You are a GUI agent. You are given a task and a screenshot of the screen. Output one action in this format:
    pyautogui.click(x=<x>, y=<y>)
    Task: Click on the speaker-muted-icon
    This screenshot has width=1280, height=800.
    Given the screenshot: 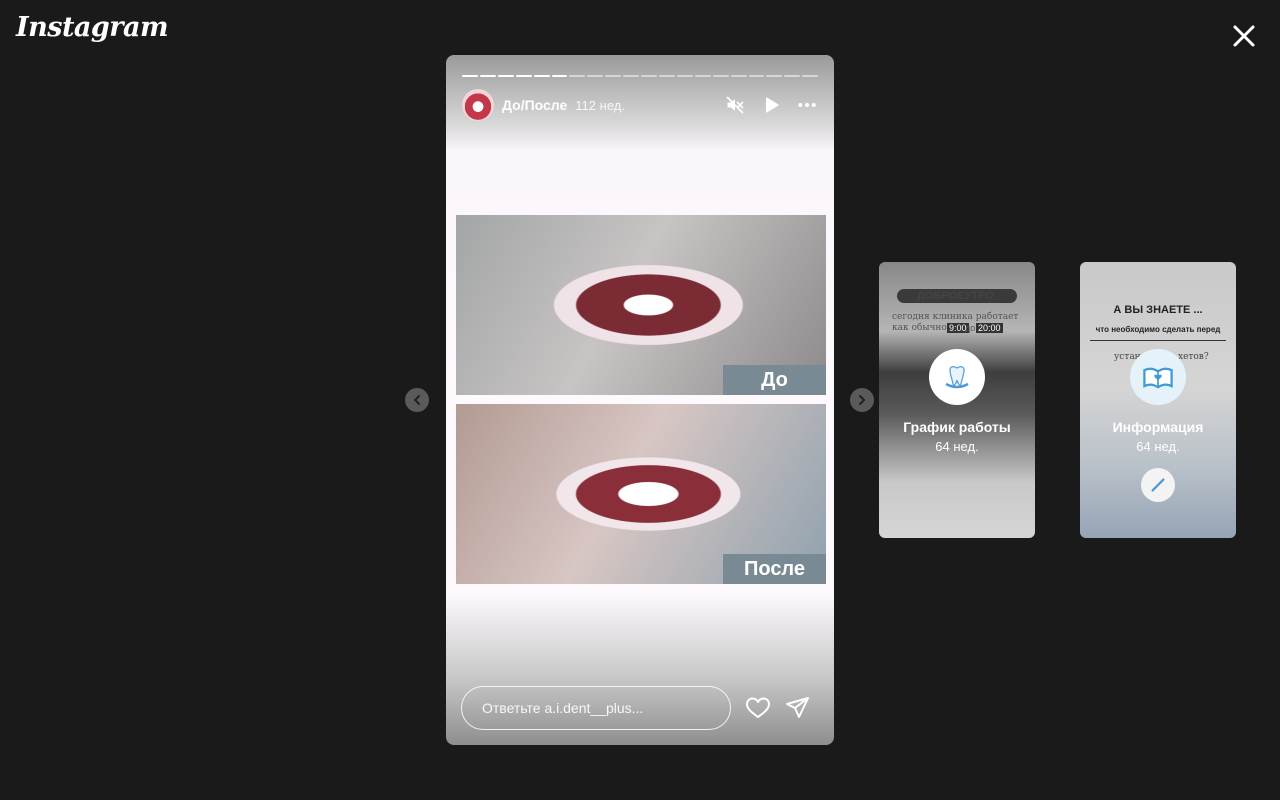 What is the action you would take?
    pyautogui.click(x=735, y=105)
    